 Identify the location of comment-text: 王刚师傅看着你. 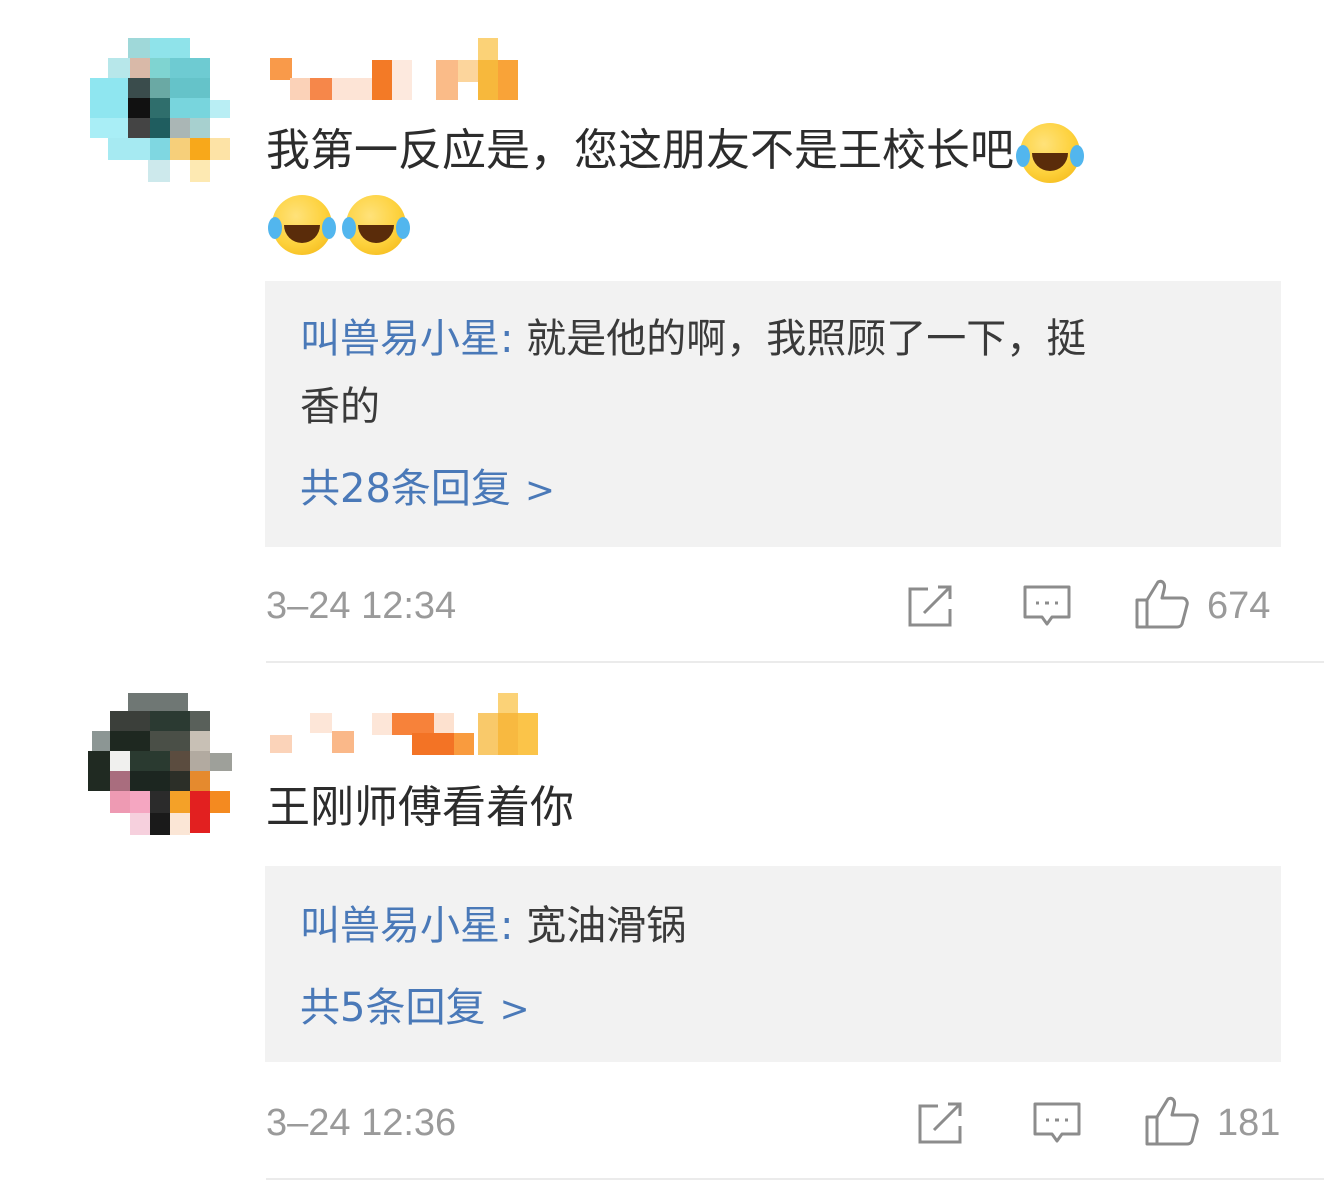
(766, 808).